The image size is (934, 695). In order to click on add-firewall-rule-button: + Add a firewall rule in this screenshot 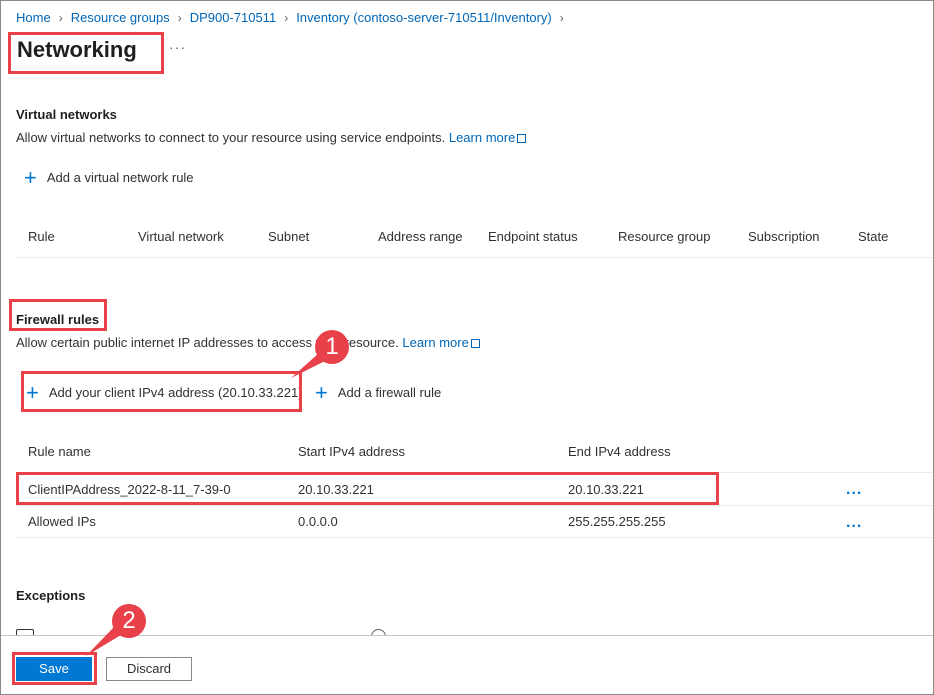, I will do `click(378, 392)`.